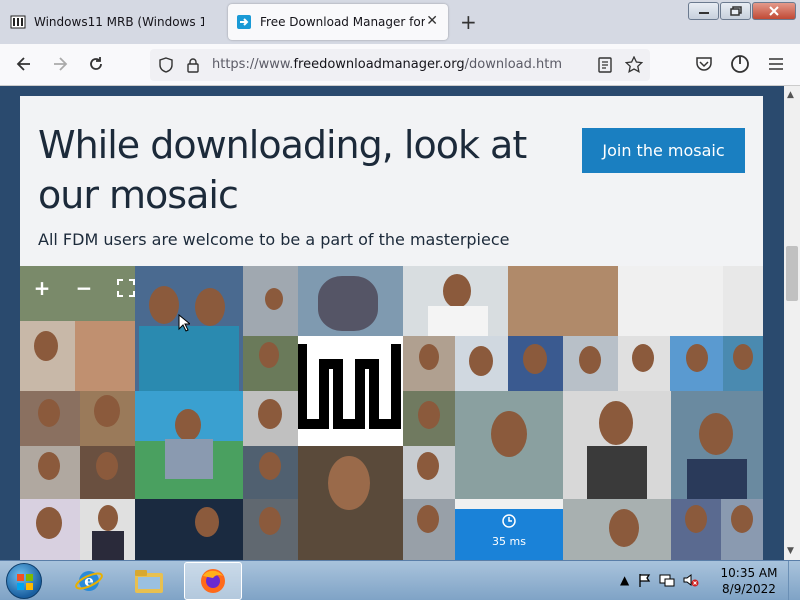 Image resolution: width=800 pixels, height=600 pixels. I want to click on url-domain: freedownloadmanager.org, so click(379, 64).